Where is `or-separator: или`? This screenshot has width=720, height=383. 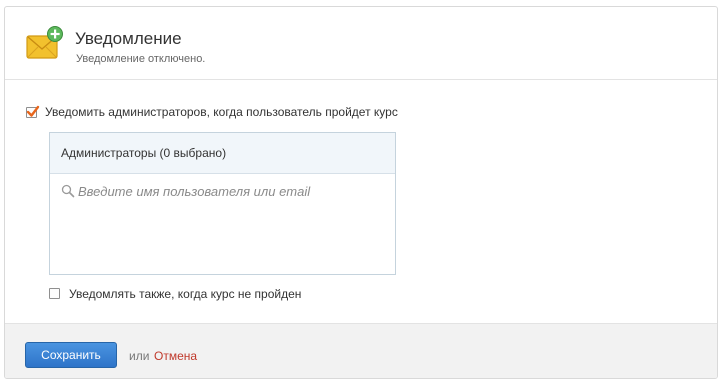
or-separator: или is located at coordinates (139, 356).